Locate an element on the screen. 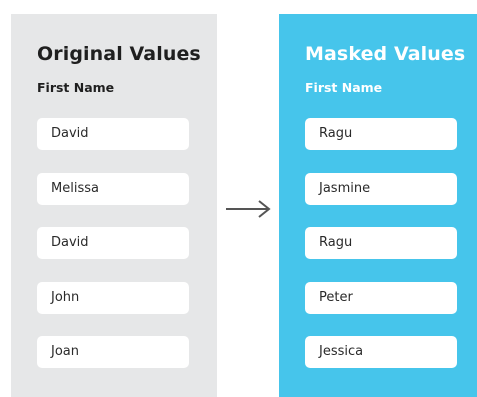  masked-value-item: Jessica is located at coordinates (381, 352).